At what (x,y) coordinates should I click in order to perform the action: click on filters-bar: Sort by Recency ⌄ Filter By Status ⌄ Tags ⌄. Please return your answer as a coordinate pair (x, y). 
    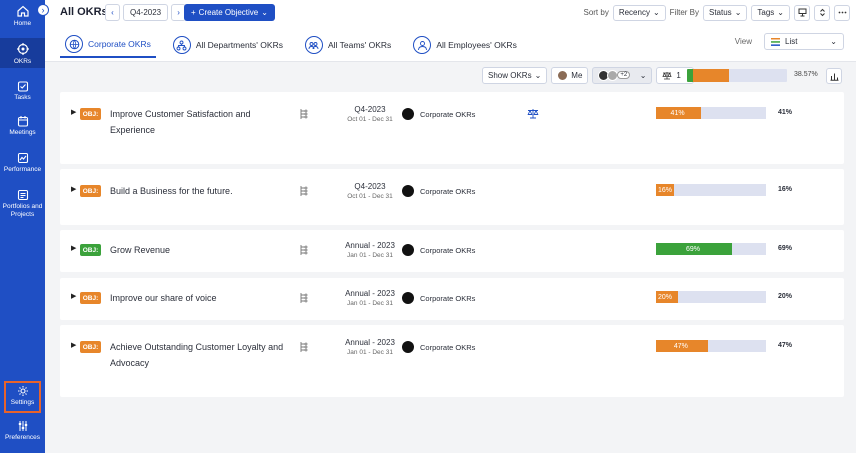
    Looking at the image, I should click on (716, 12).